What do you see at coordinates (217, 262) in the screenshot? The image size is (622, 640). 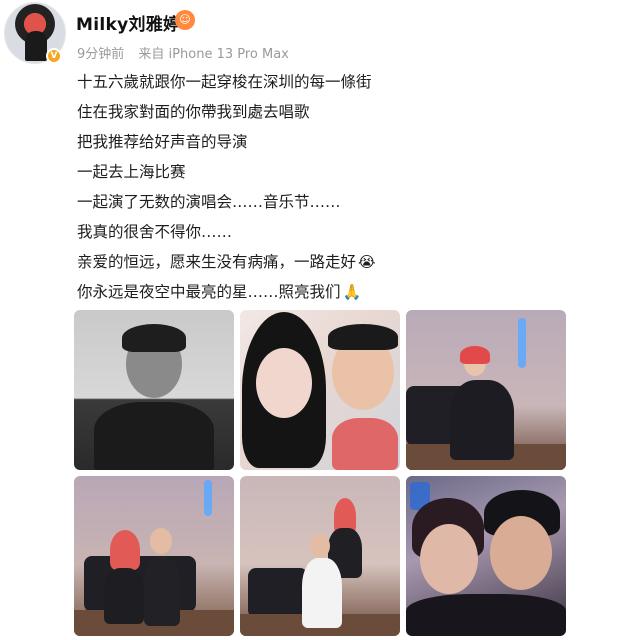 I see `post-line-text: 亲爱的恒远，愿来生没有病痛，一路走好` at bounding box center [217, 262].